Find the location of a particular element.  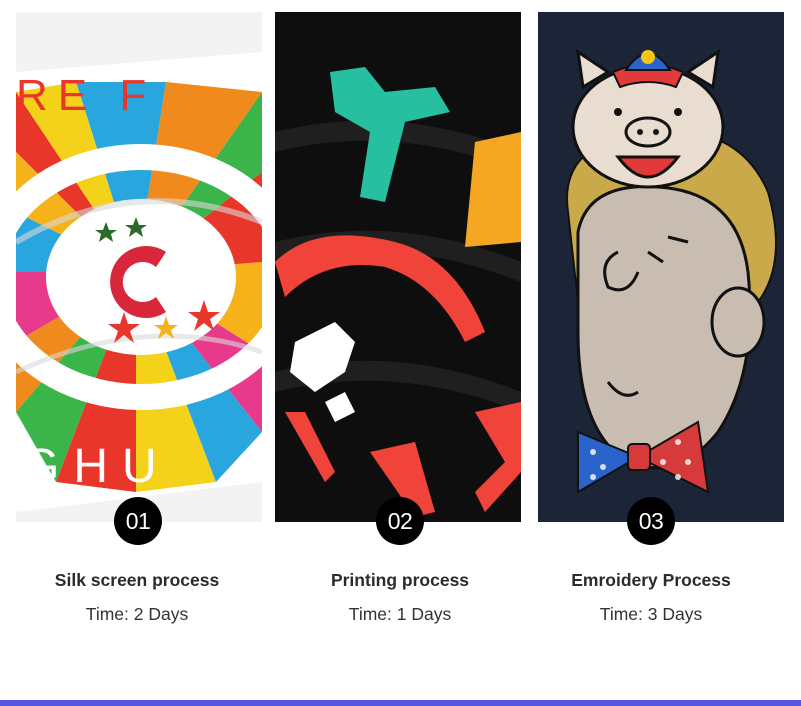

process-title-1: Silk screen process is located at coordinates (137, 580).